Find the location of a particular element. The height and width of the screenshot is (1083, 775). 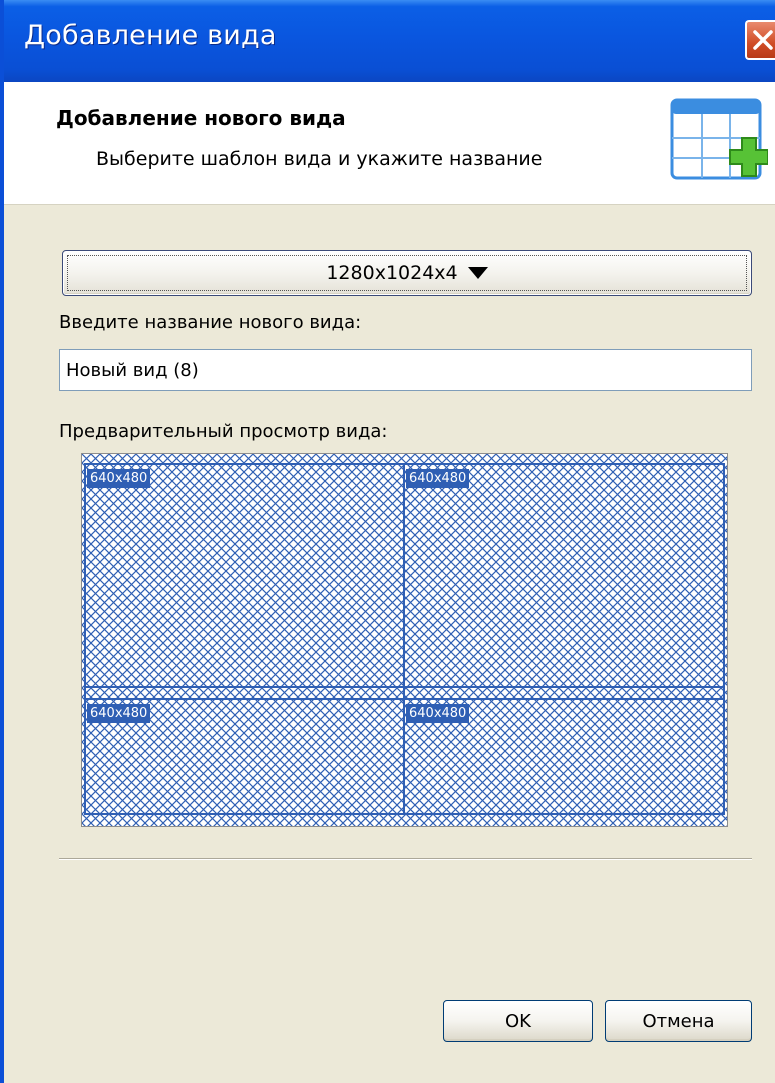

window-title: Добавление вида is located at coordinates (150, 35).